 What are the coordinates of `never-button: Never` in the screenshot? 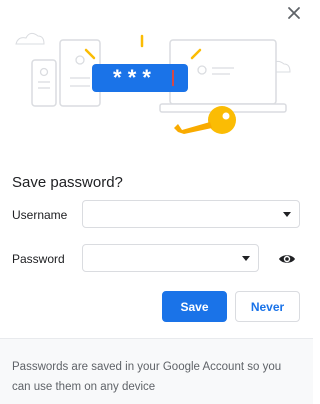 It's located at (267, 306).